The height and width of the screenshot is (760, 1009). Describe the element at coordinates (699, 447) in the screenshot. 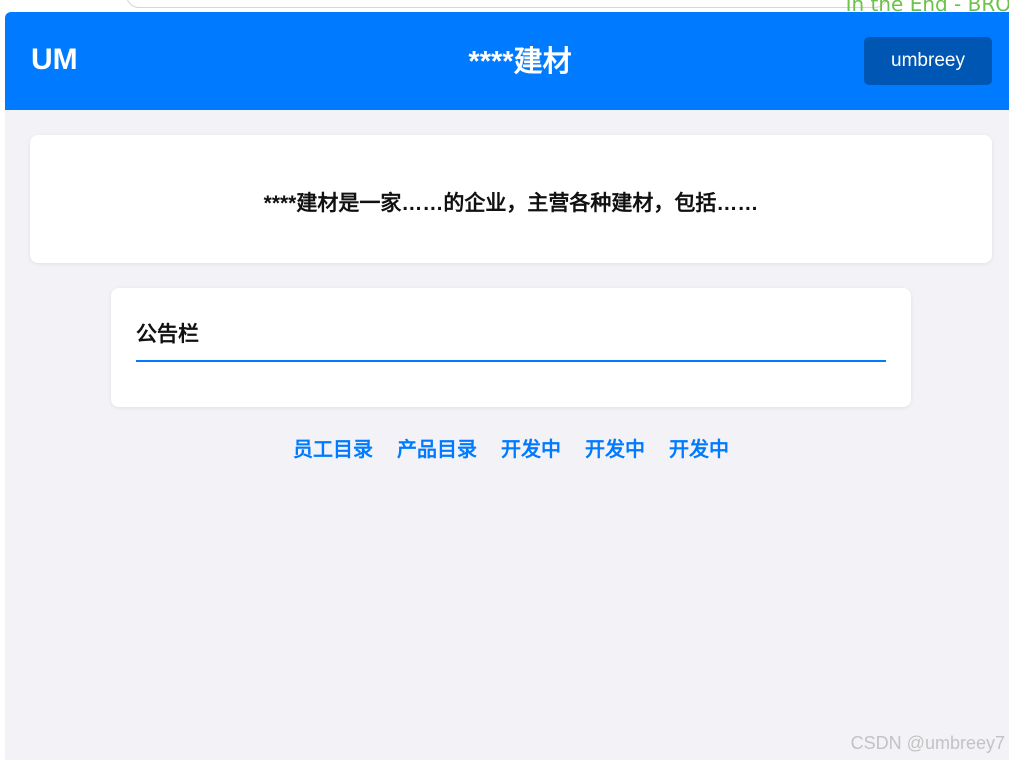

I see `nav-link-in-development-3: 开发中` at that location.